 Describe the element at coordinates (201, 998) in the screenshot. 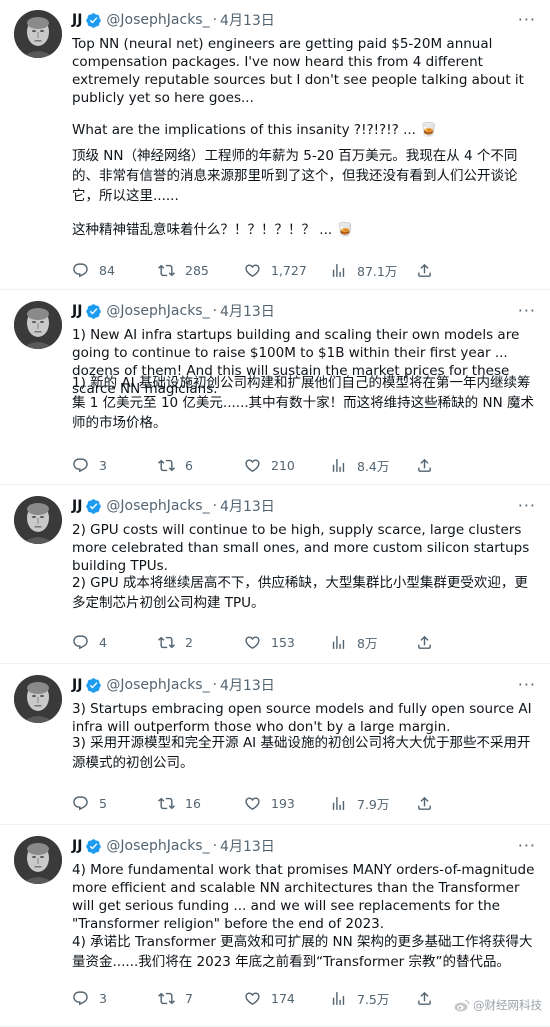

I see `retweet-button: 7` at that location.